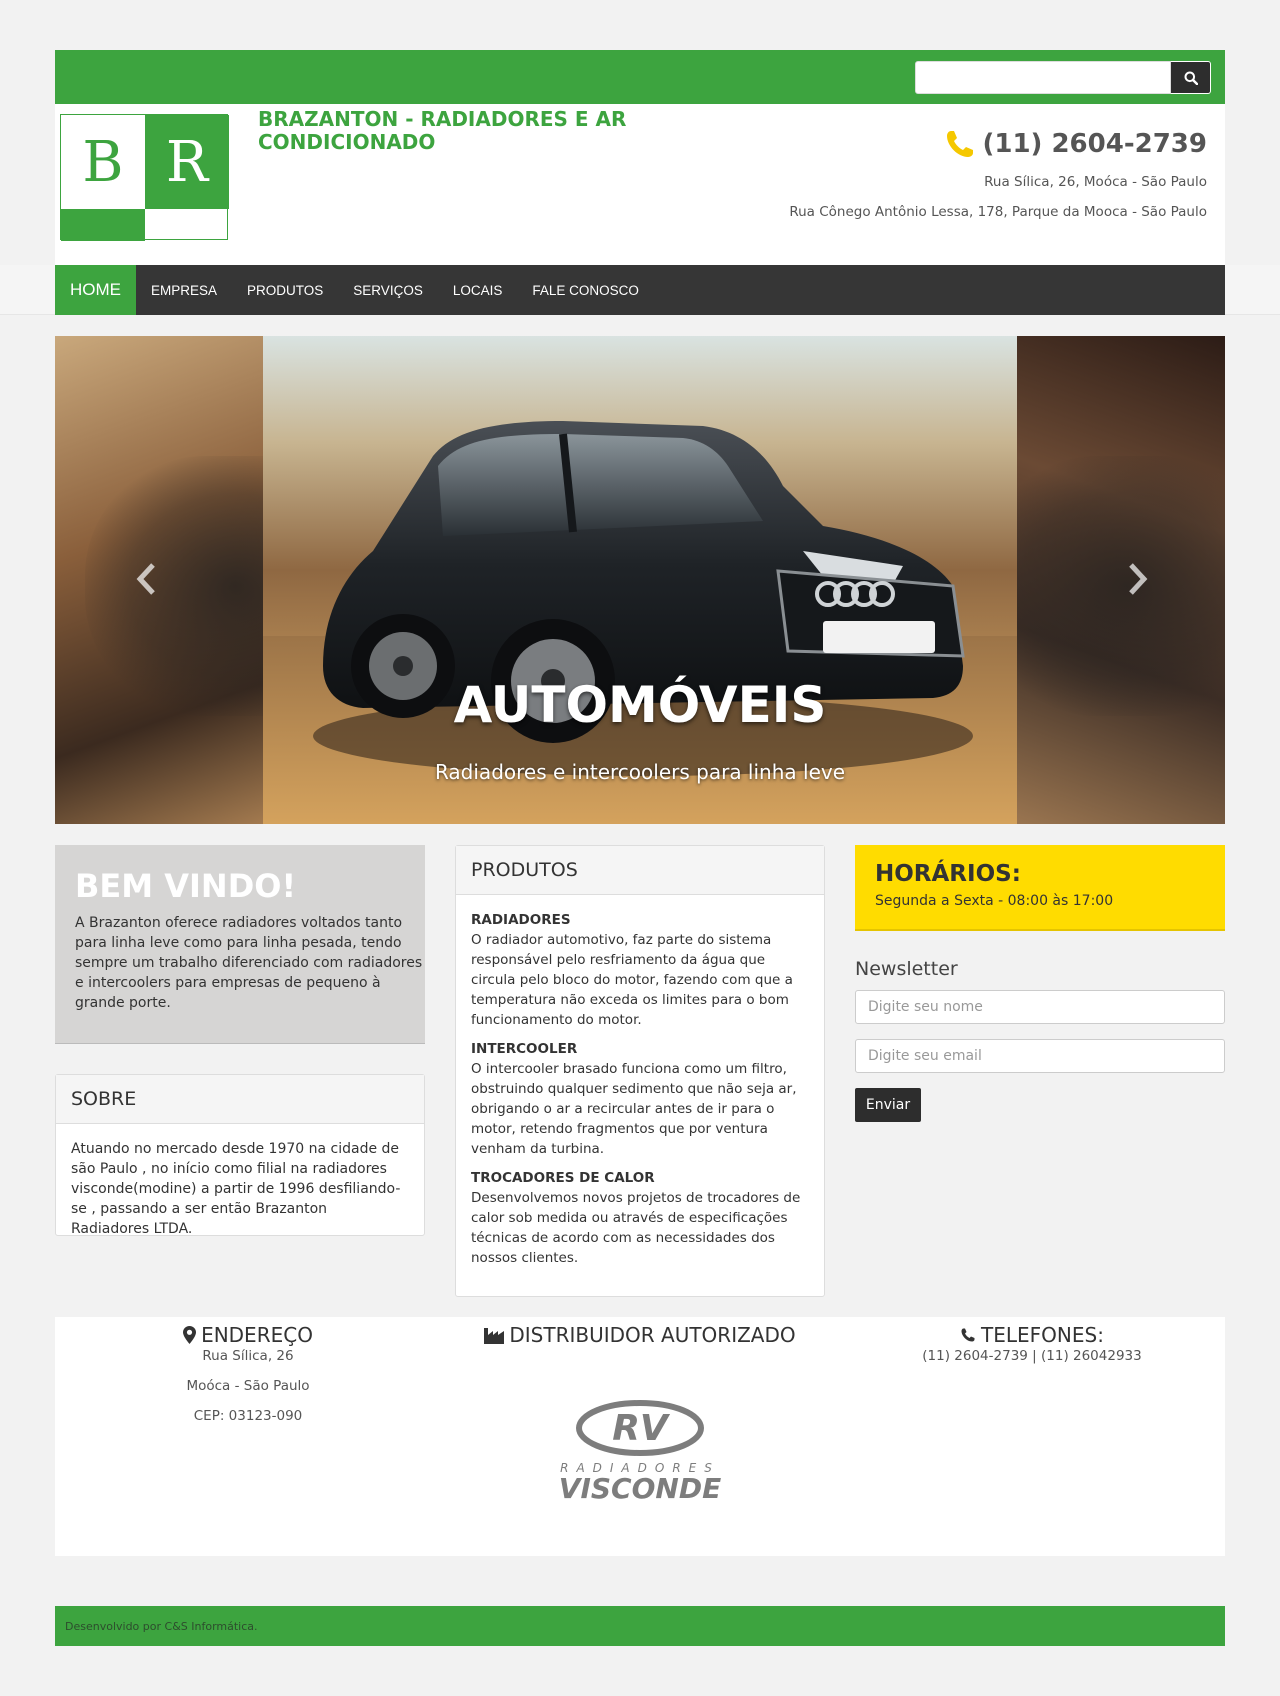  Describe the element at coordinates (1095, 182) in the screenshot. I see `address-line-1: Rua Sílica, 26, Moóca - São Paulo` at that location.